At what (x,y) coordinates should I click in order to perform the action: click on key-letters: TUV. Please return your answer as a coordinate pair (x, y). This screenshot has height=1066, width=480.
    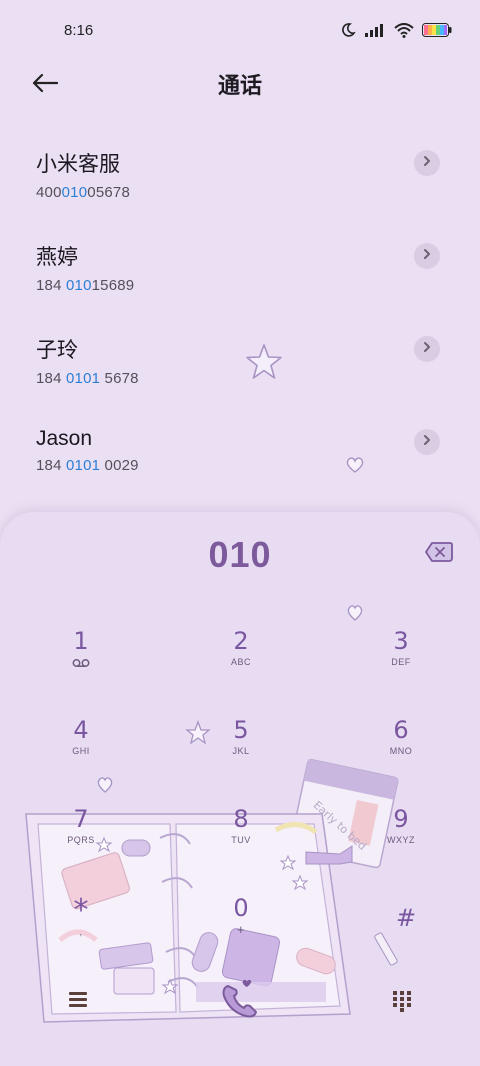
    Looking at the image, I should click on (241, 840).